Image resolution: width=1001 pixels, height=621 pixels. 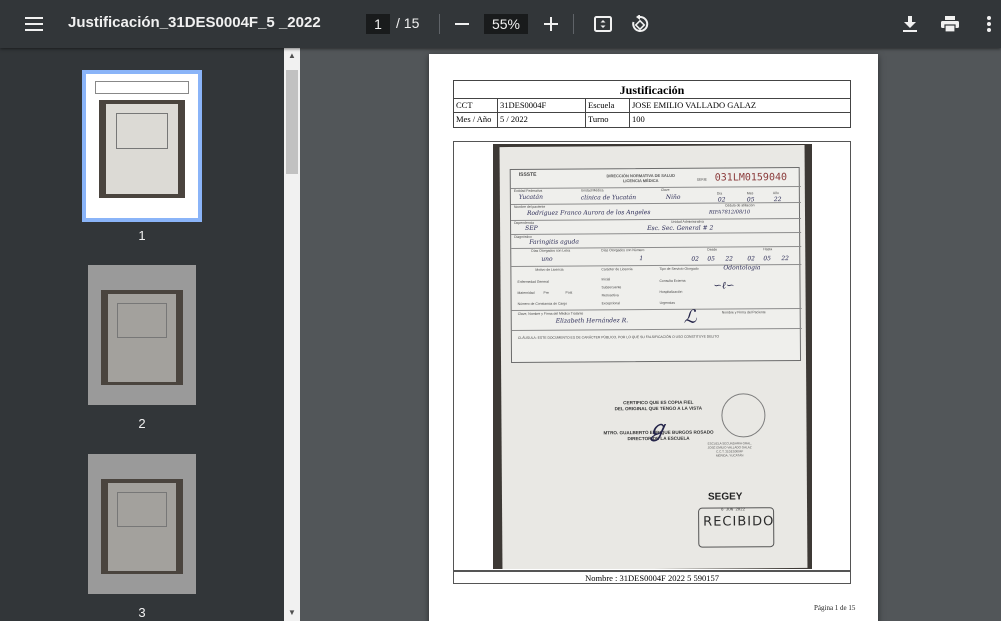 I want to click on segey-logo: SEGEY, so click(x=725, y=497).